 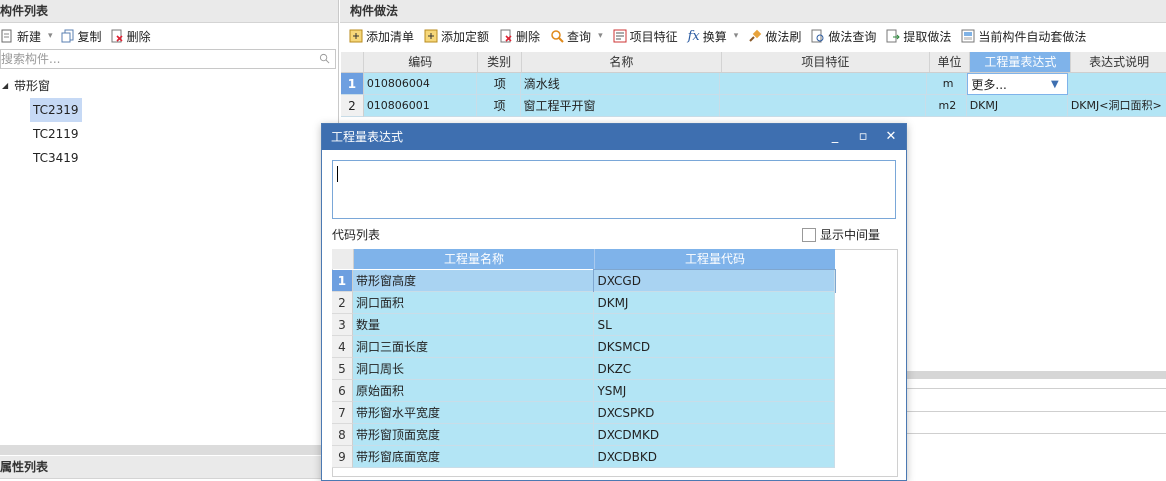 I want to click on table-row: 6 原始面积 YSMJ, so click(x=583, y=391).